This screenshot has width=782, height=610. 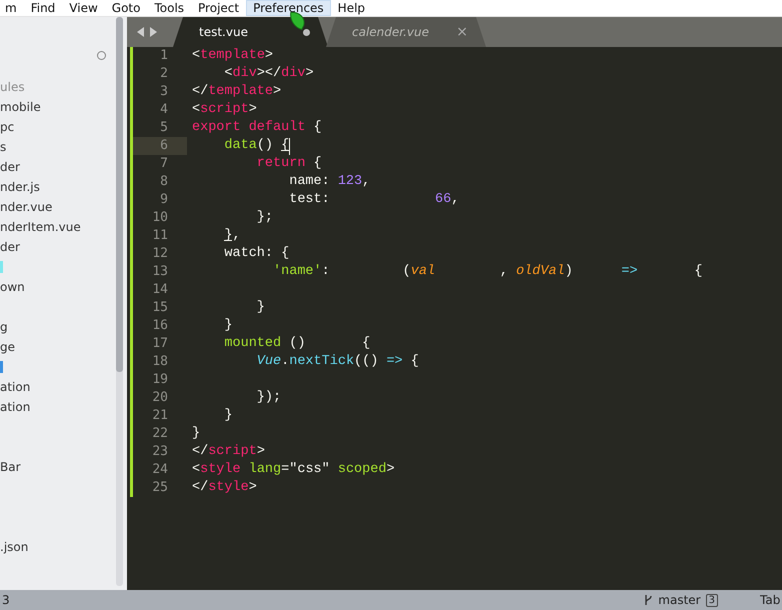 What do you see at coordinates (164, 164) in the screenshot?
I see `line-number: 7` at bounding box center [164, 164].